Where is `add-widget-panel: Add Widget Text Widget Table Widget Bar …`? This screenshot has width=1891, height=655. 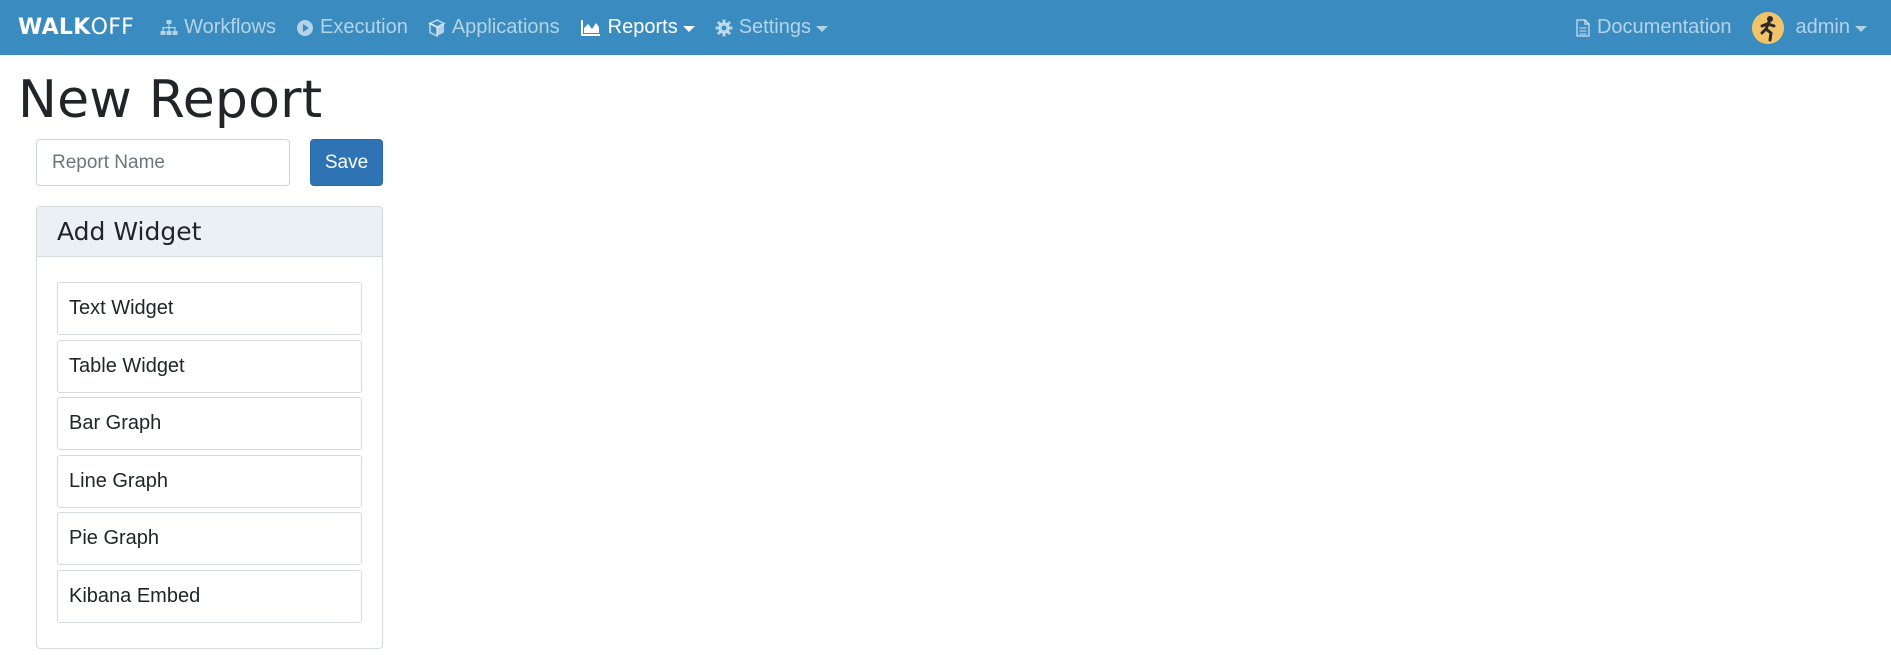
add-widget-panel: Add Widget Text Widget Table Widget Bar … is located at coordinates (209, 427).